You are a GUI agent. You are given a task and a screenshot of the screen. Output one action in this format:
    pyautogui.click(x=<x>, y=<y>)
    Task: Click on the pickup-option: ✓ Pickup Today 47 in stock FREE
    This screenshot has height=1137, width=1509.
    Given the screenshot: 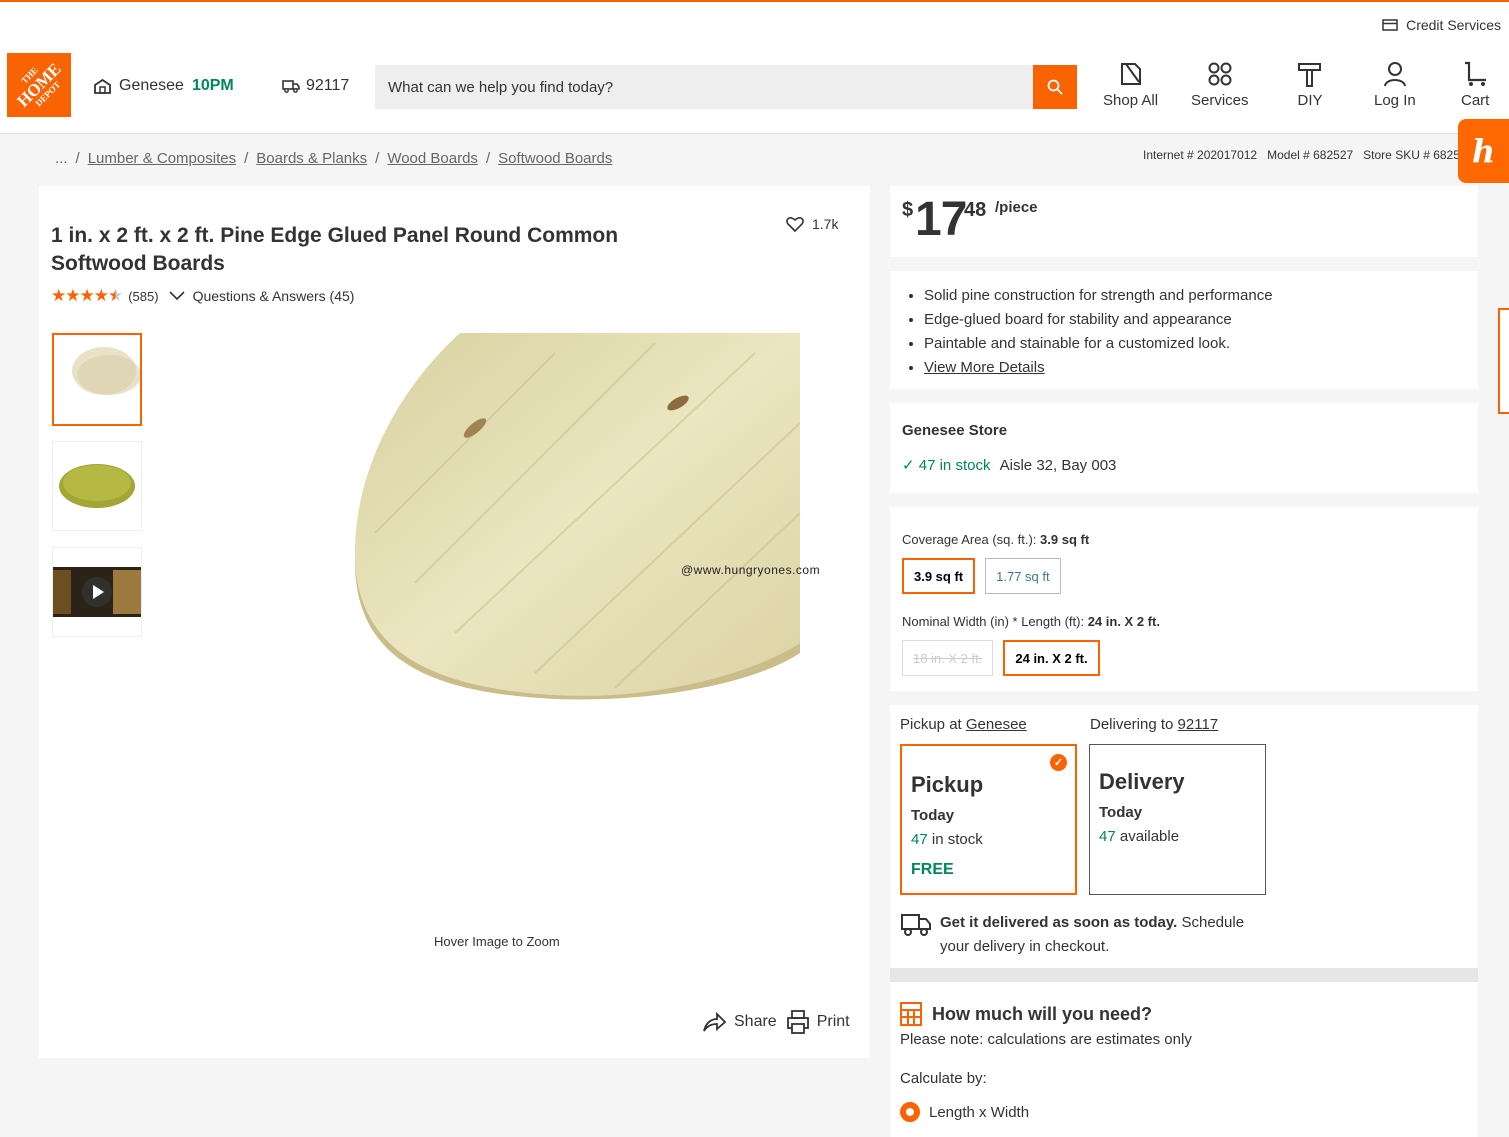 What is the action you would take?
    pyautogui.click(x=988, y=819)
    